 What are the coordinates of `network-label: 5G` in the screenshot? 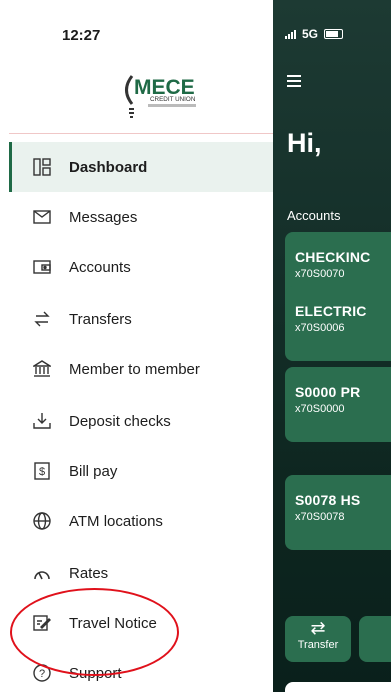 It's located at (310, 34).